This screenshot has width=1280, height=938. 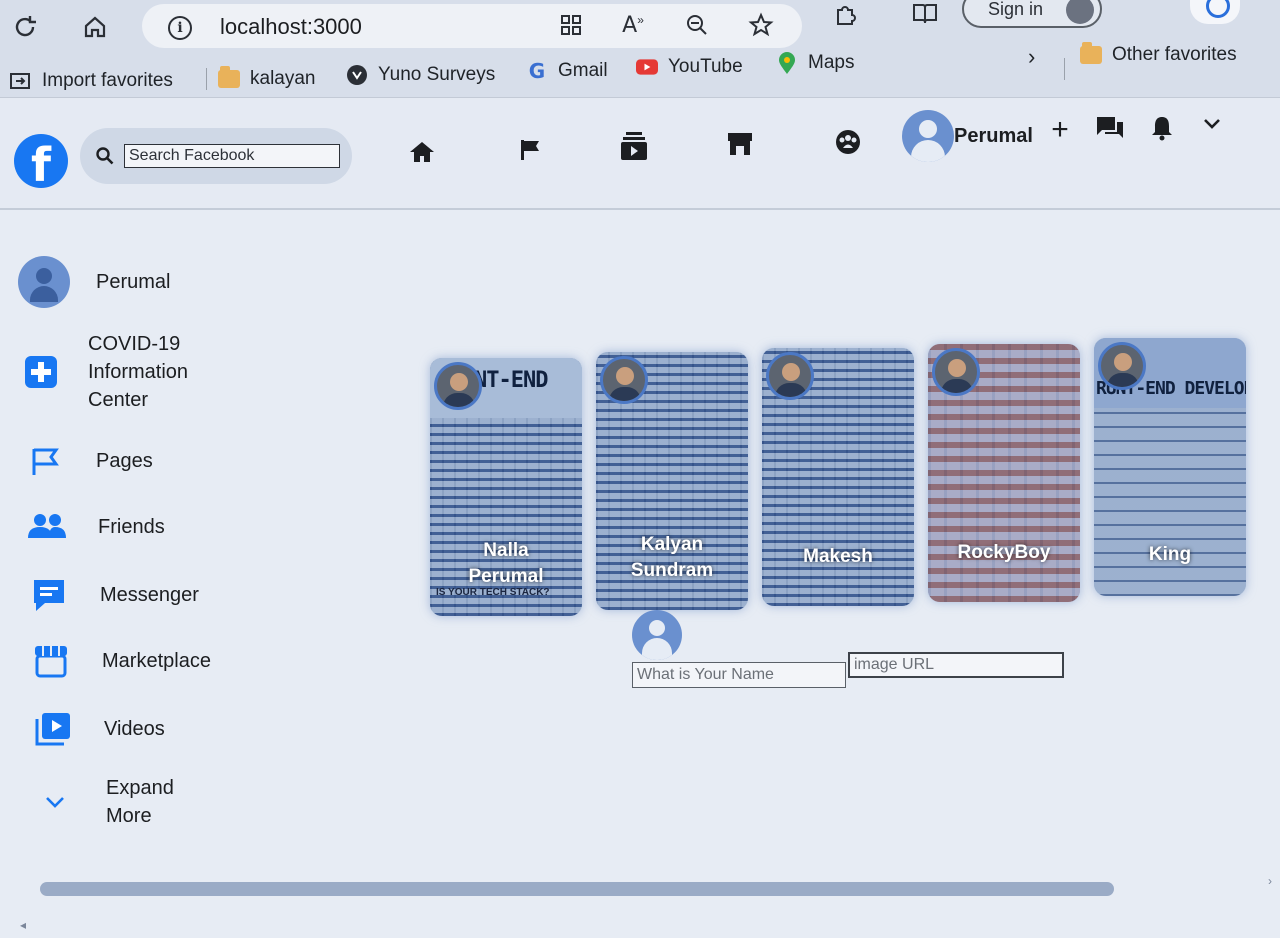 I want to click on story-card: NT-END Nalla Perumal IS YOUR TECH STACK?, so click(x=506, y=487).